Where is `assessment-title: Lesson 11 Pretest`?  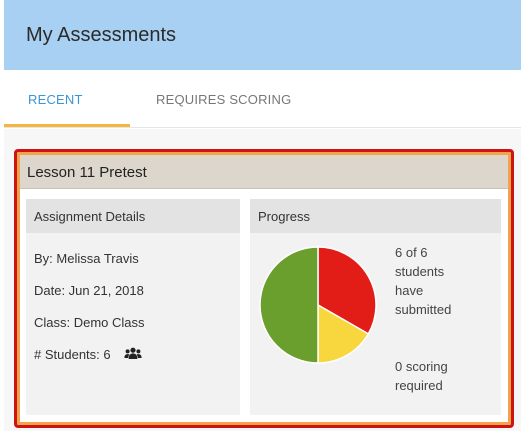 assessment-title: Lesson 11 Pretest is located at coordinates (264, 172).